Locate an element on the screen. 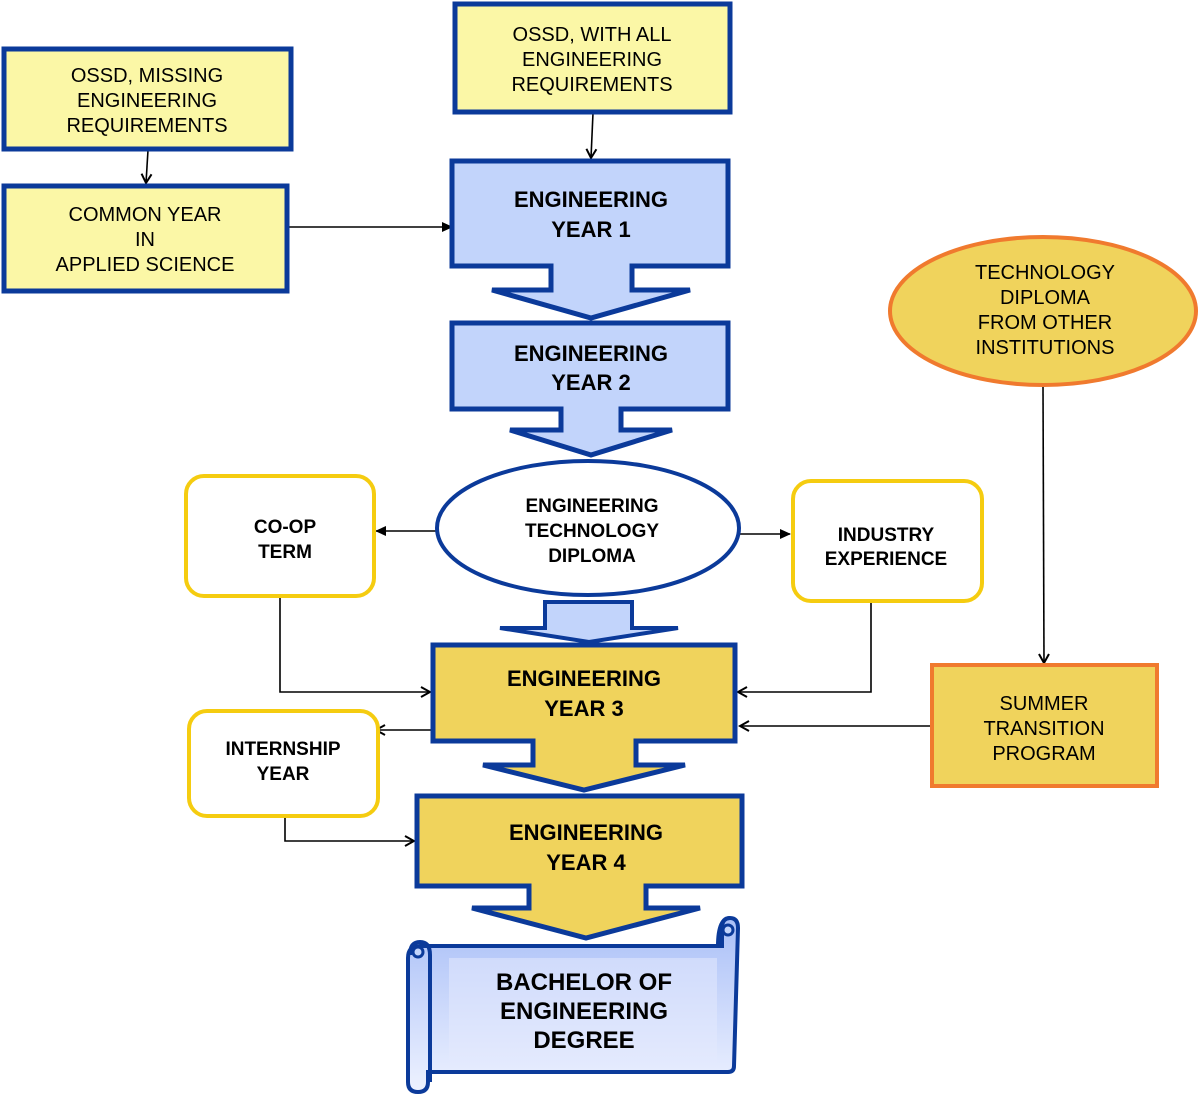 The image size is (1200, 1097). node-summer-transition: SUMMER TRANSITION PROGRAM is located at coordinates (1044, 725).